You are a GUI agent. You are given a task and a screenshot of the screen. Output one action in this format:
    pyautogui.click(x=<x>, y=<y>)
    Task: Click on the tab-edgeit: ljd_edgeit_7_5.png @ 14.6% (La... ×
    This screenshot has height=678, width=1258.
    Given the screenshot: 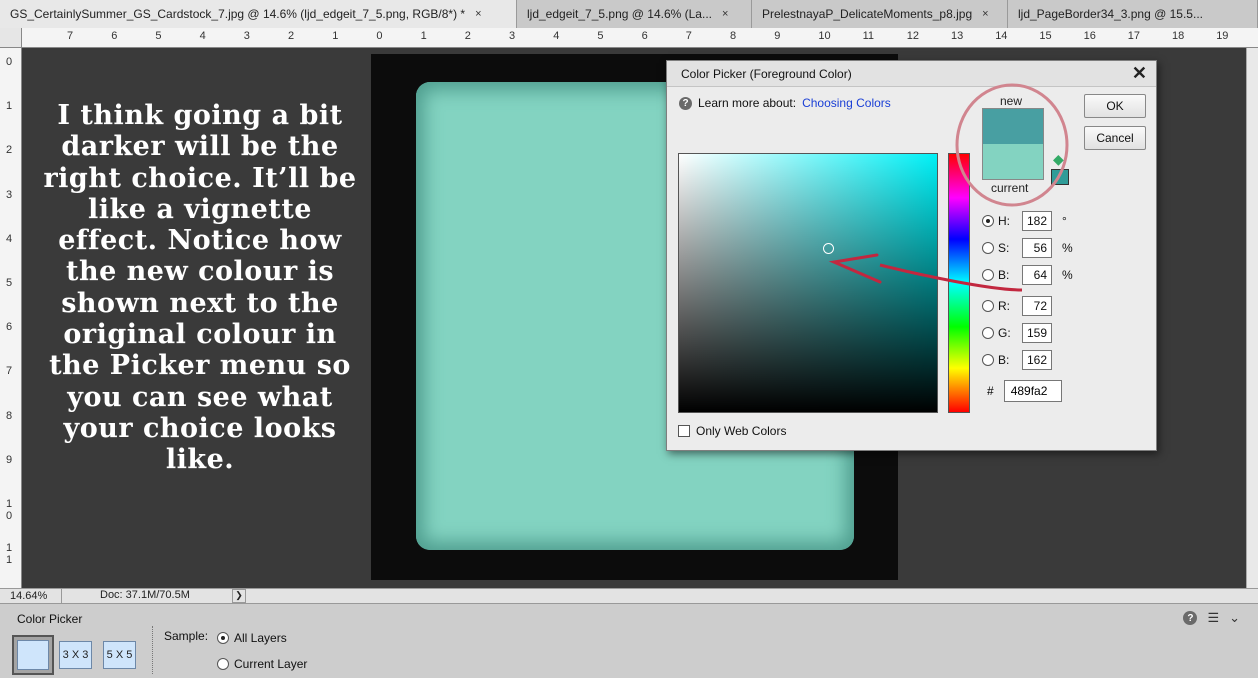 What is the action you would take?
    pyautogui.click(x=634, y=14)
    